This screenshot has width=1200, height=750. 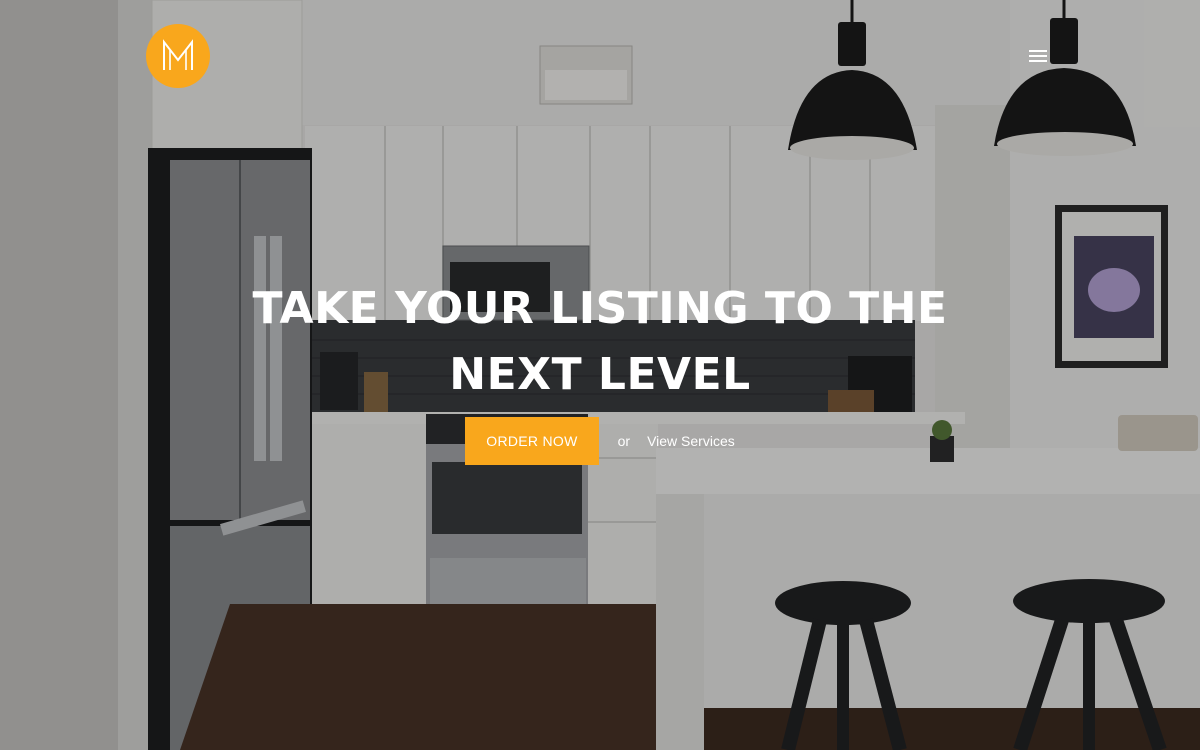 What do you see at coordinates (532, 441) in the screenshot?
I see `order-now-button: ORDER NOW` at bounding box center [532, 441].